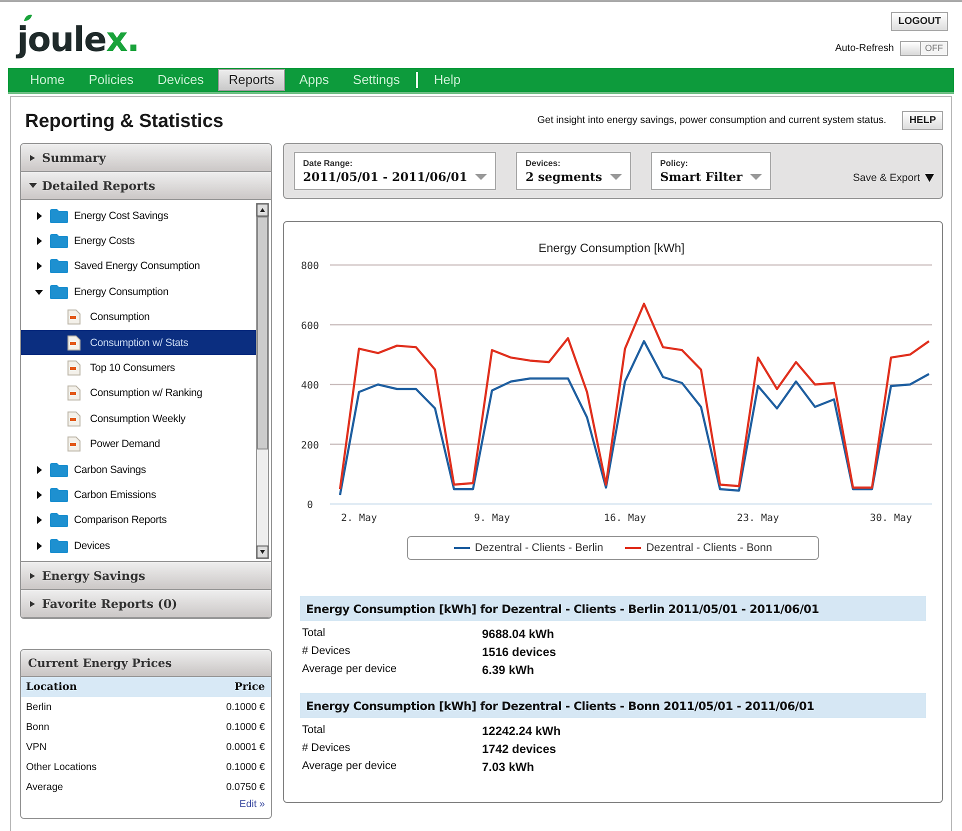  I want to click on accordion-header: Summary, so click(146, 158).